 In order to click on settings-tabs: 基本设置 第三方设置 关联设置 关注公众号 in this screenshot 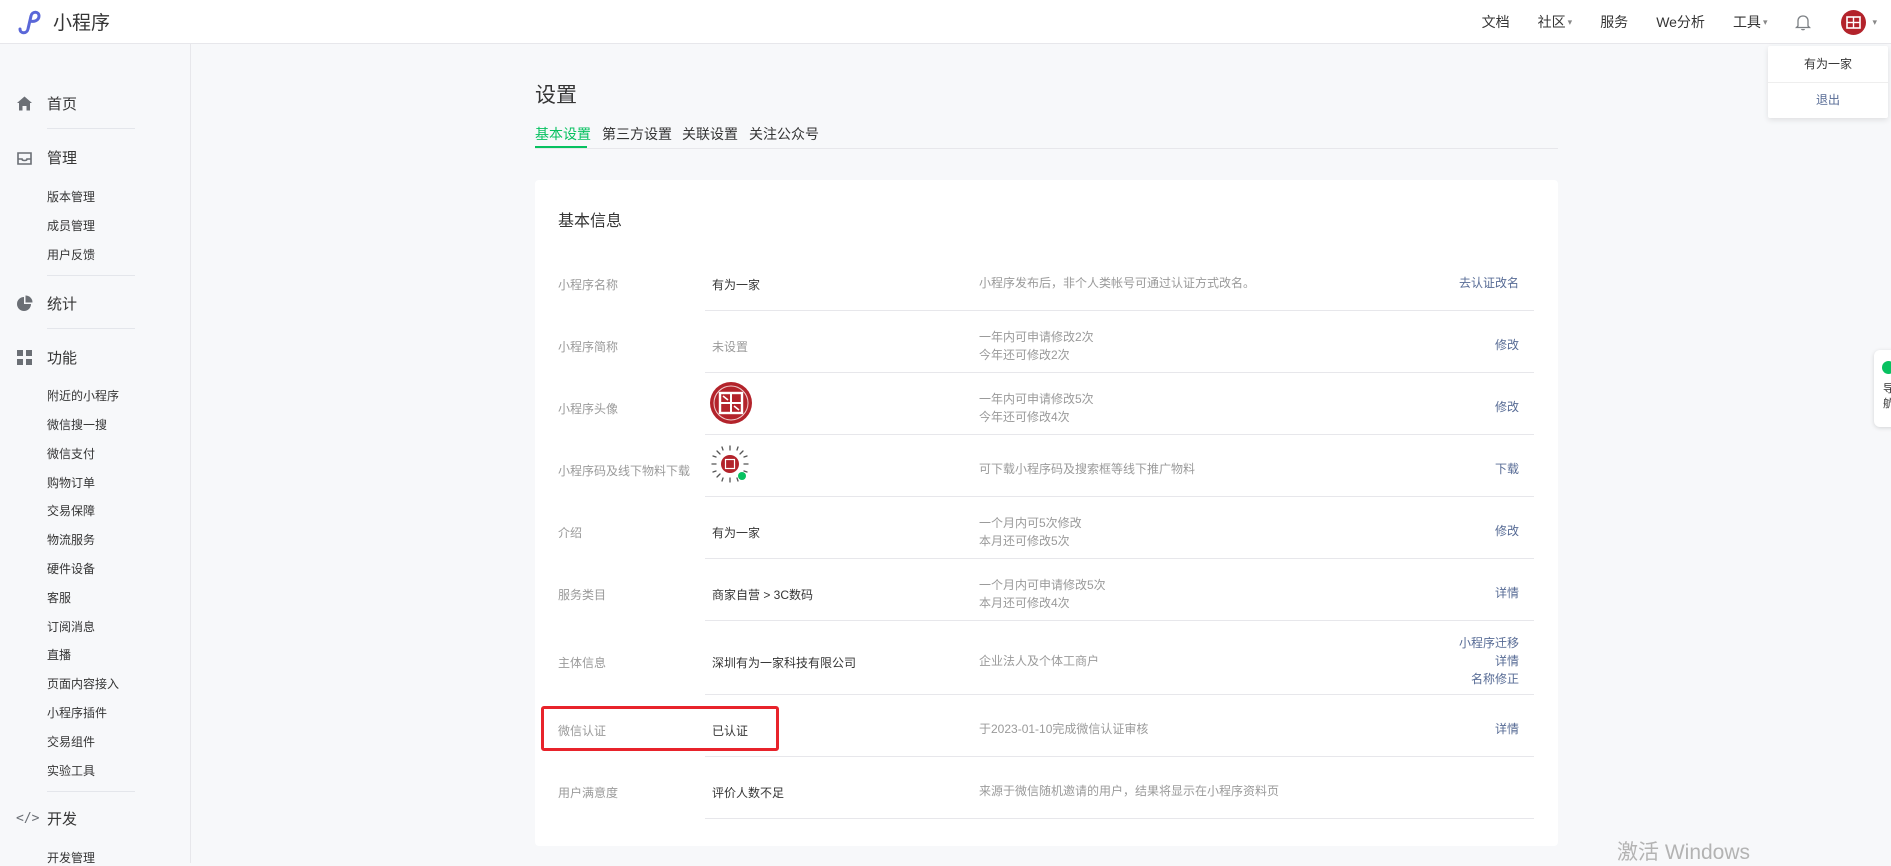, I will do `click(1046, 136)`.